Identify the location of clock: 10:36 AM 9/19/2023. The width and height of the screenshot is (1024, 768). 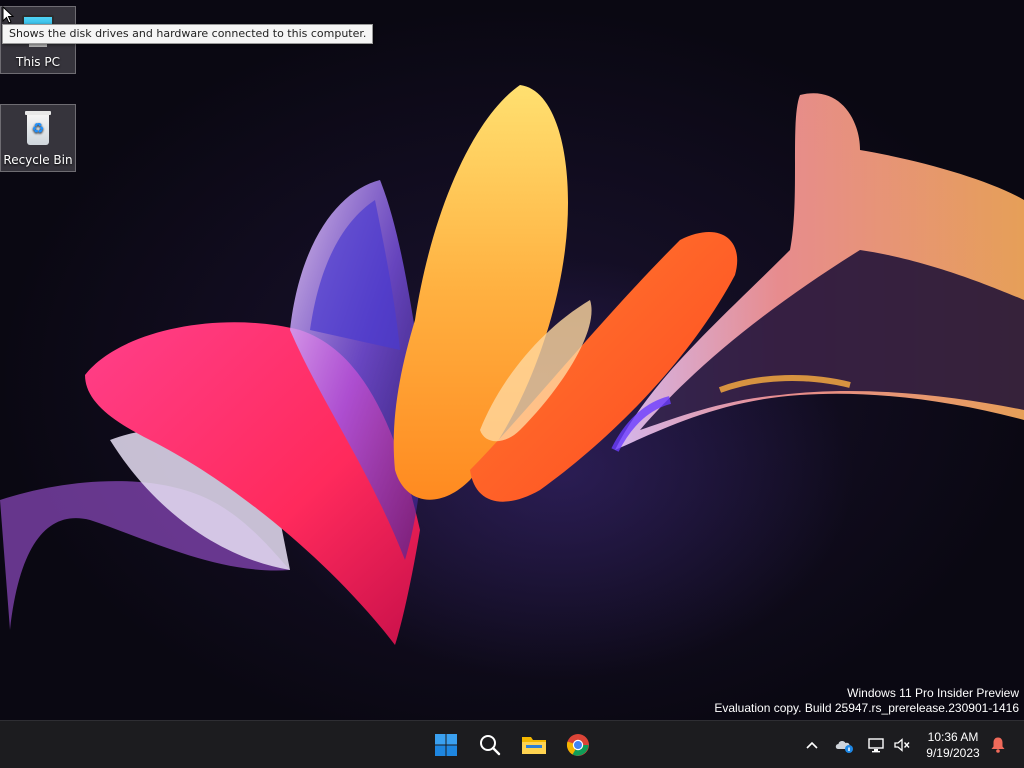
(953, 745).